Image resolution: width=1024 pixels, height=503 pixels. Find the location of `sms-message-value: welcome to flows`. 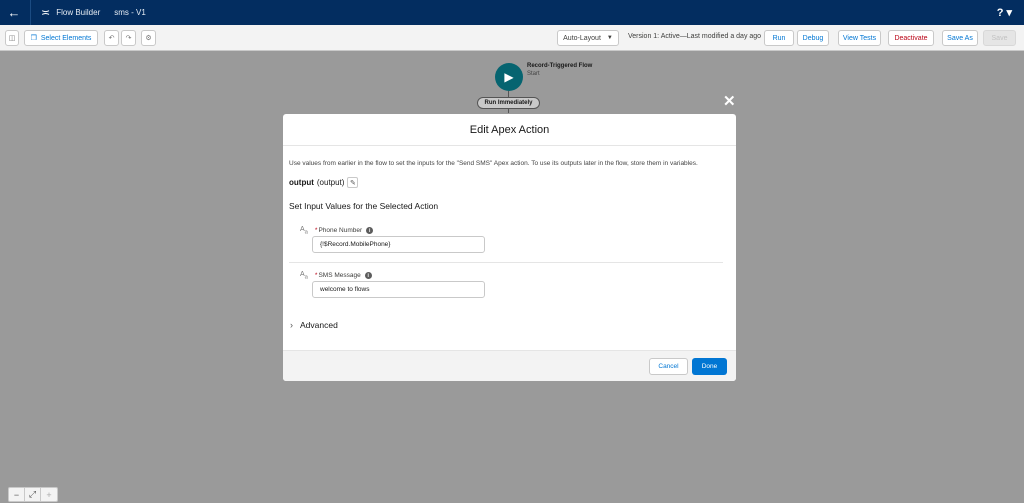

sms-message-value: welcome to flows is located at coordinates (345, 289).